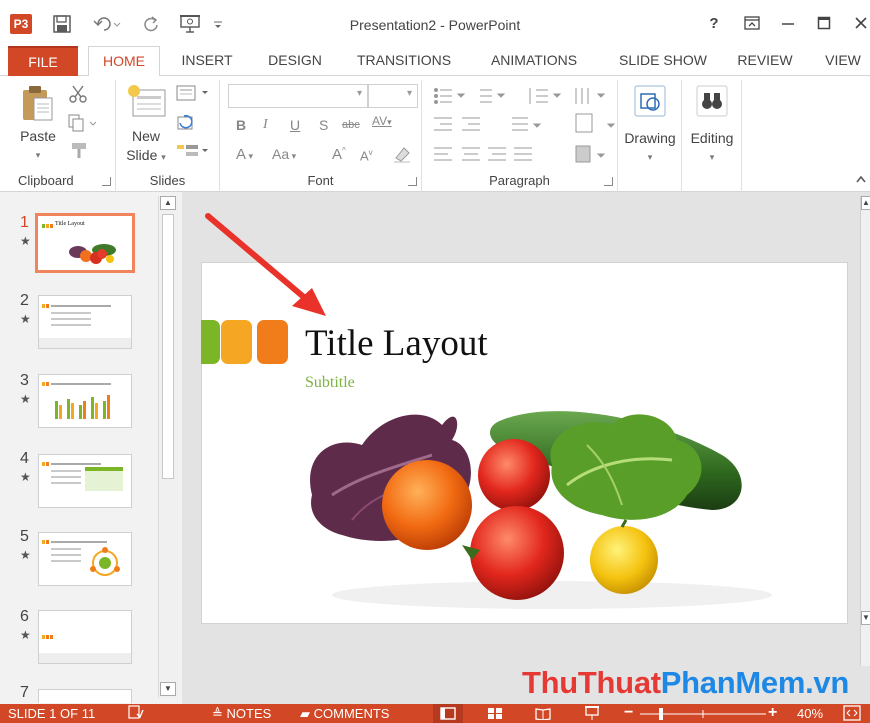  Describe the element at coordinates (402, 155) in the screenshot. I see `clear-formatting-icon` at that location.